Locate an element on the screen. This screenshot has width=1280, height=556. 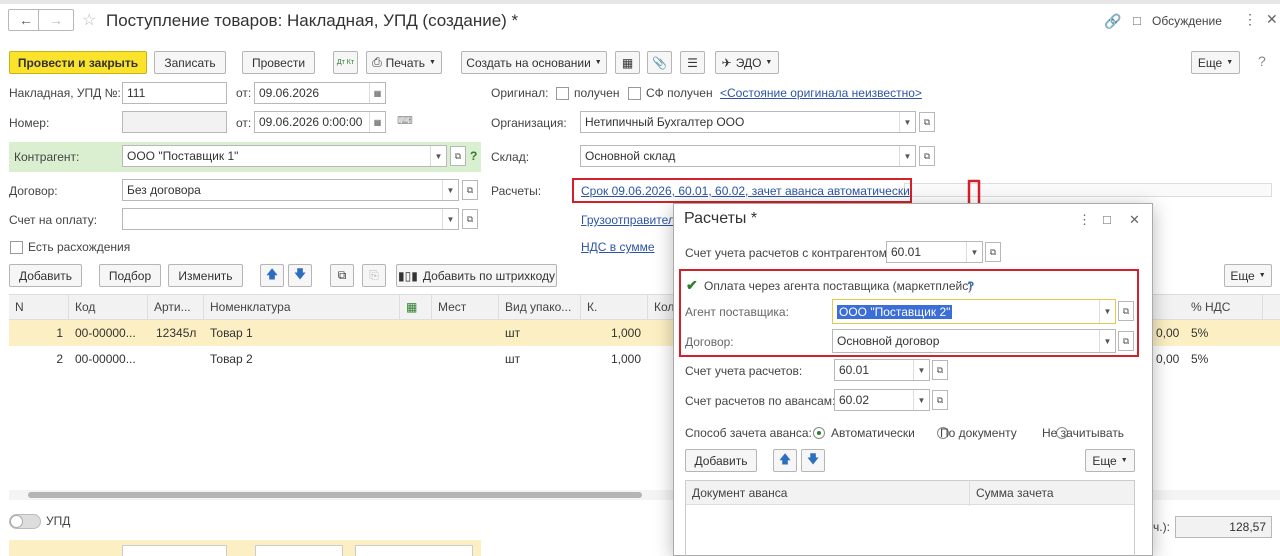
column-header-vat: % НДС is located at coordinates (1224, 307).